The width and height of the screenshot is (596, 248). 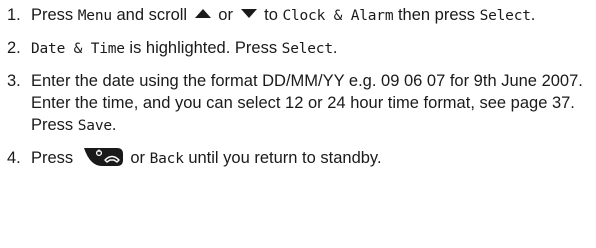 What do you see at coordinates (166, 159) in the screenshot?
I see `back-key-label: Back` at bounding box center [166, 159].